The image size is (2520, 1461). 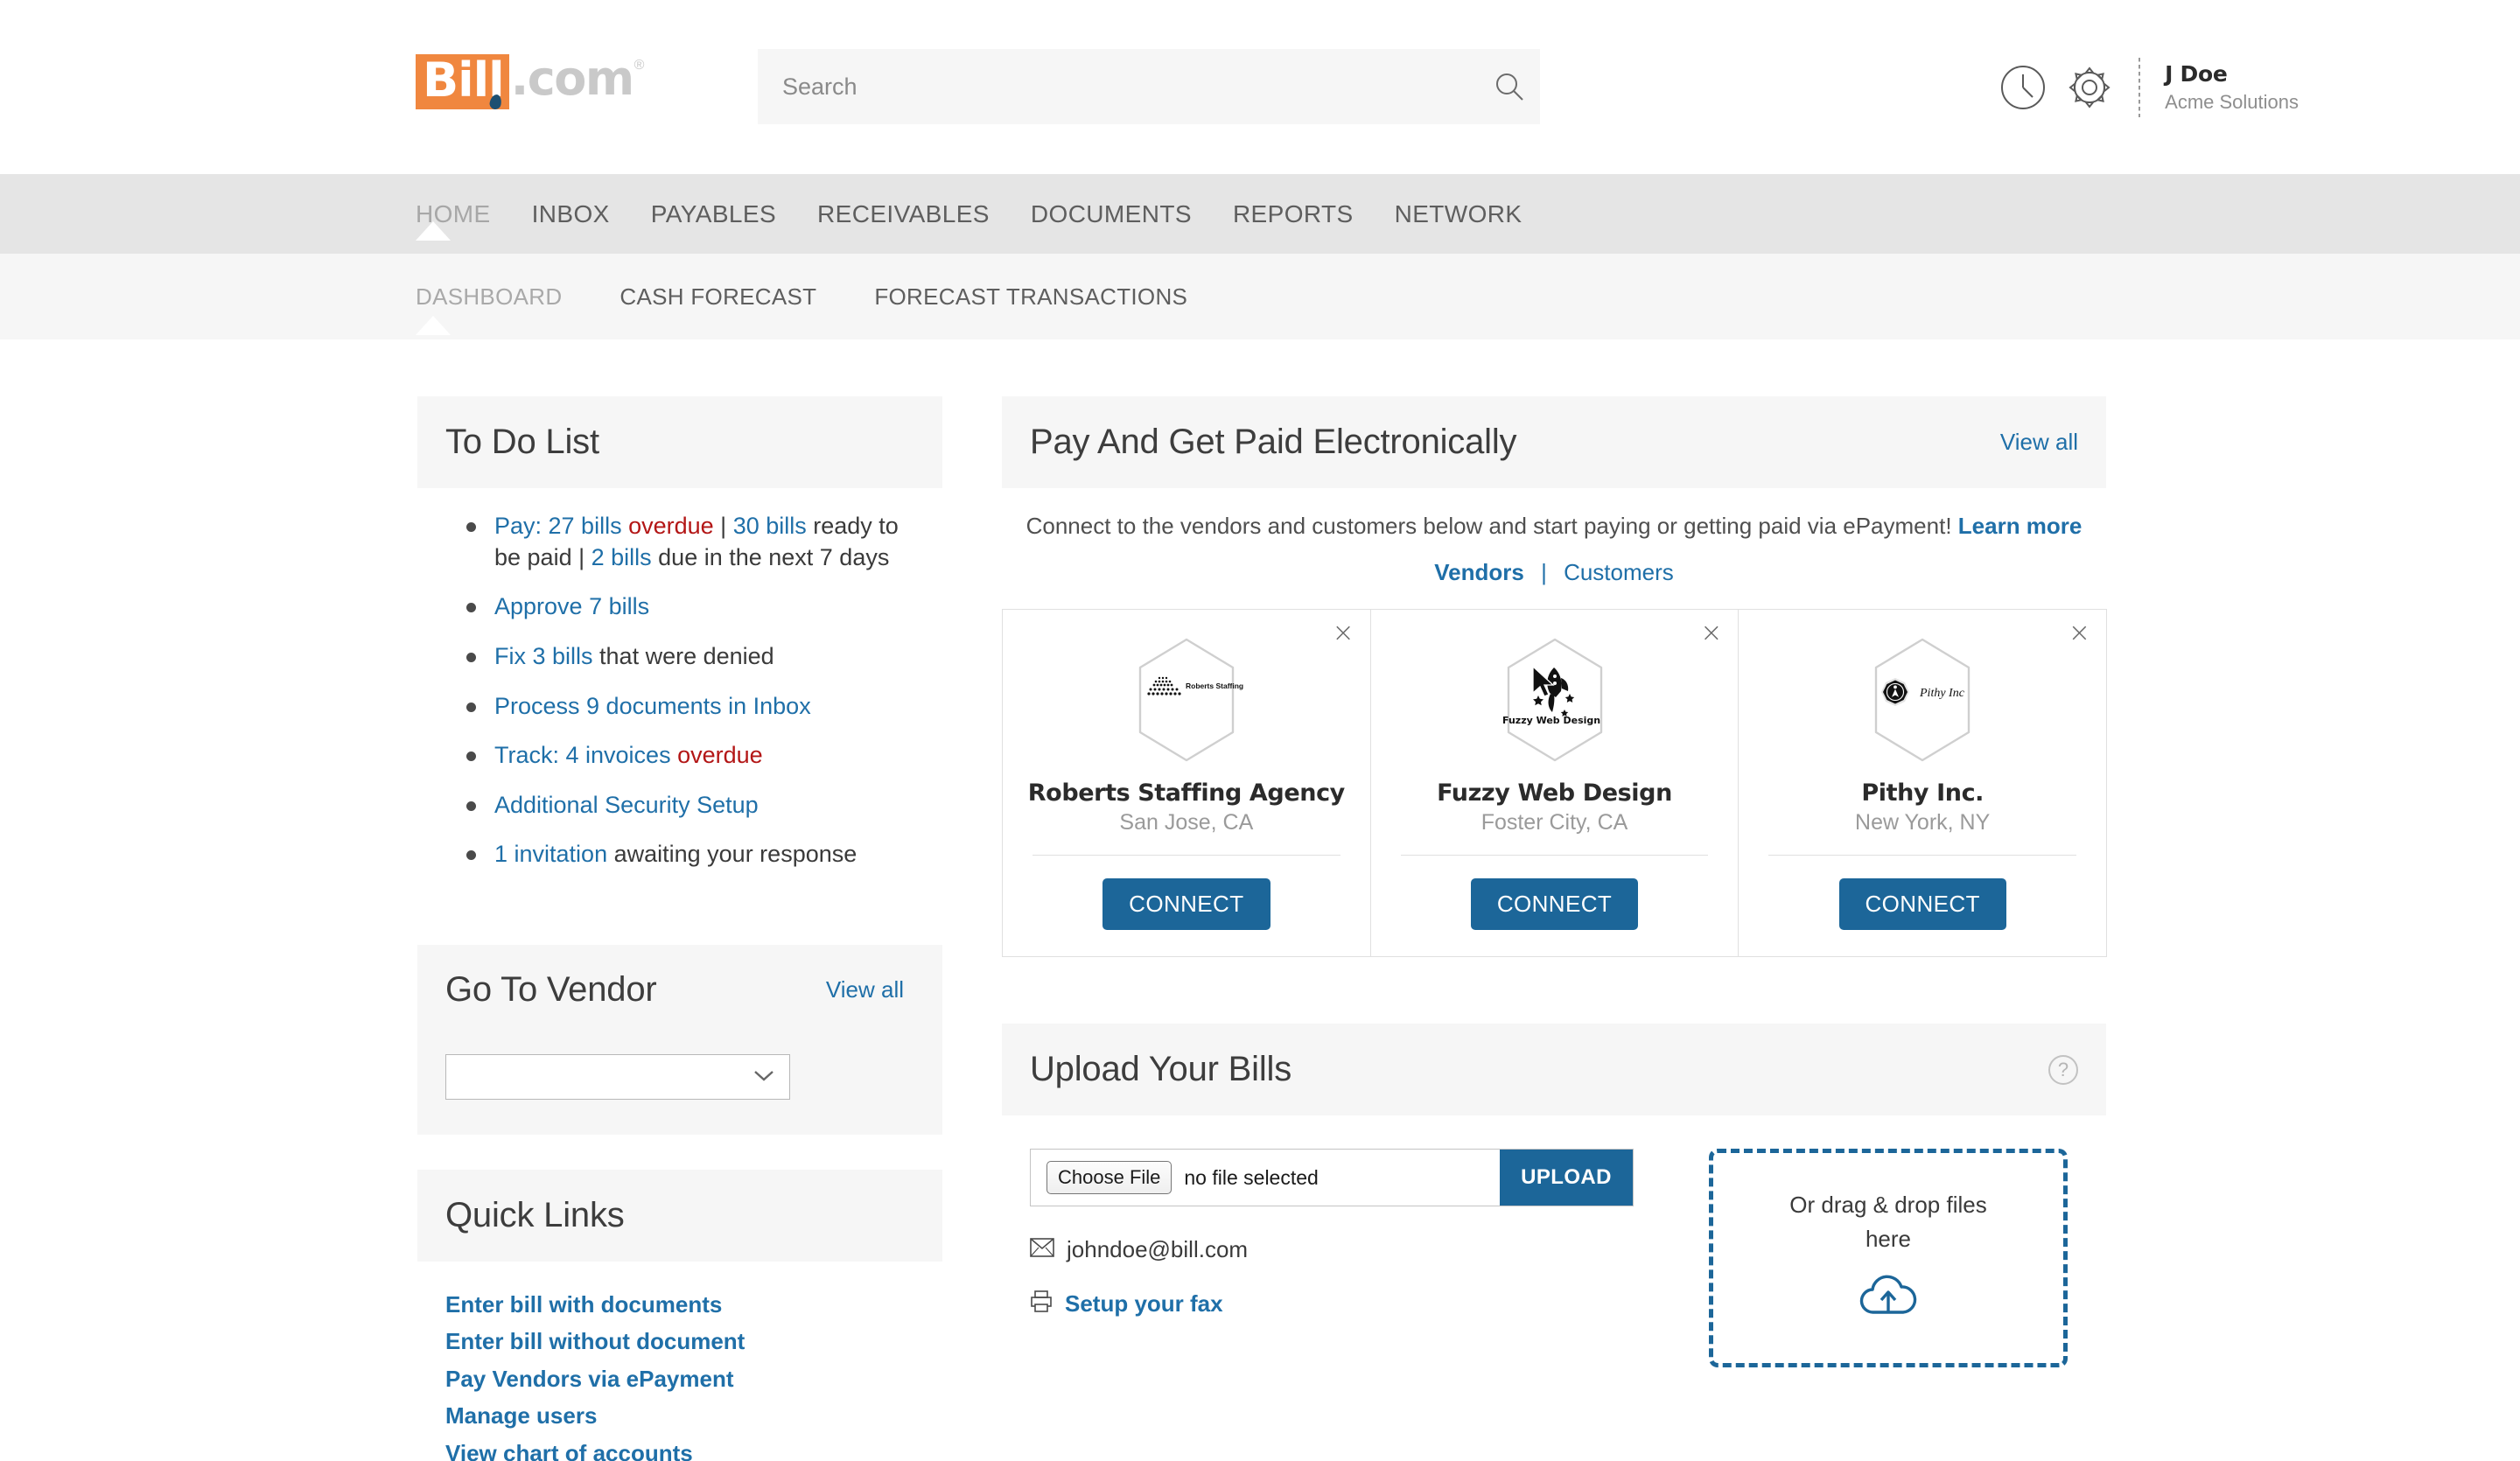 What do you see at coordinates (2139, 87) in the screenshot?
I see `header-divider` at bounding box center [2139, 87].